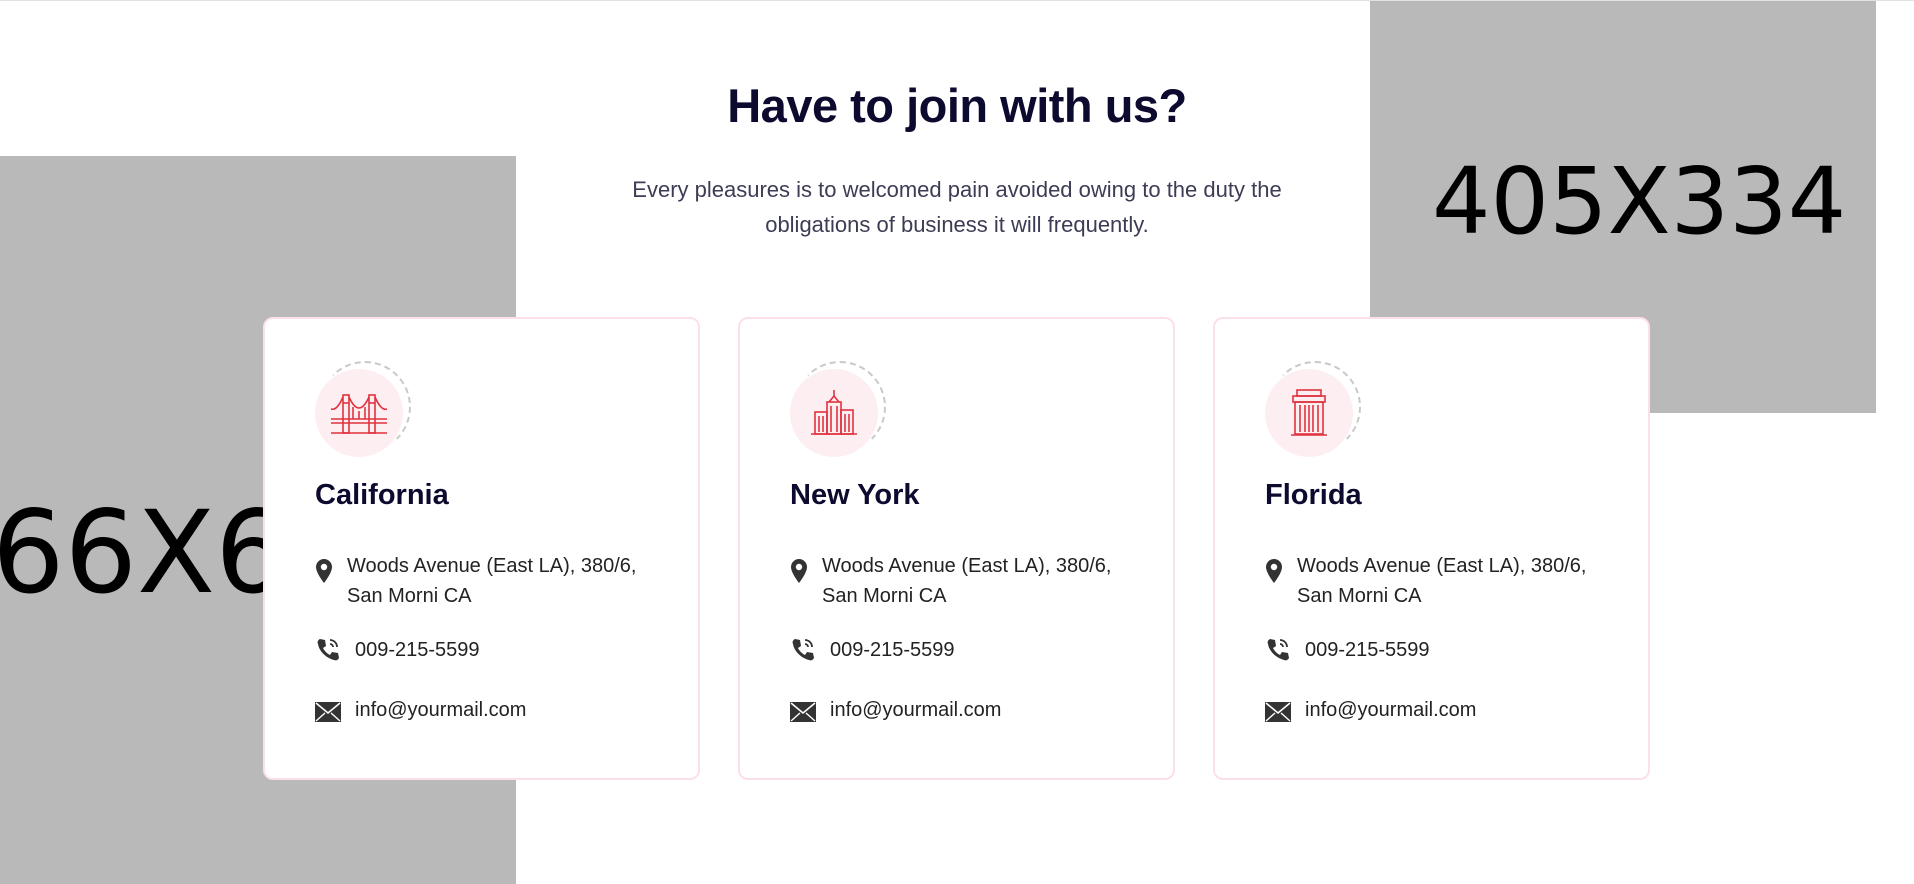 The width and height of the screenshot is (1914, 884). Describe the element at coordinates (957, 105) in the screenshot. I see `section-heading: Have to join with us?` at that location.